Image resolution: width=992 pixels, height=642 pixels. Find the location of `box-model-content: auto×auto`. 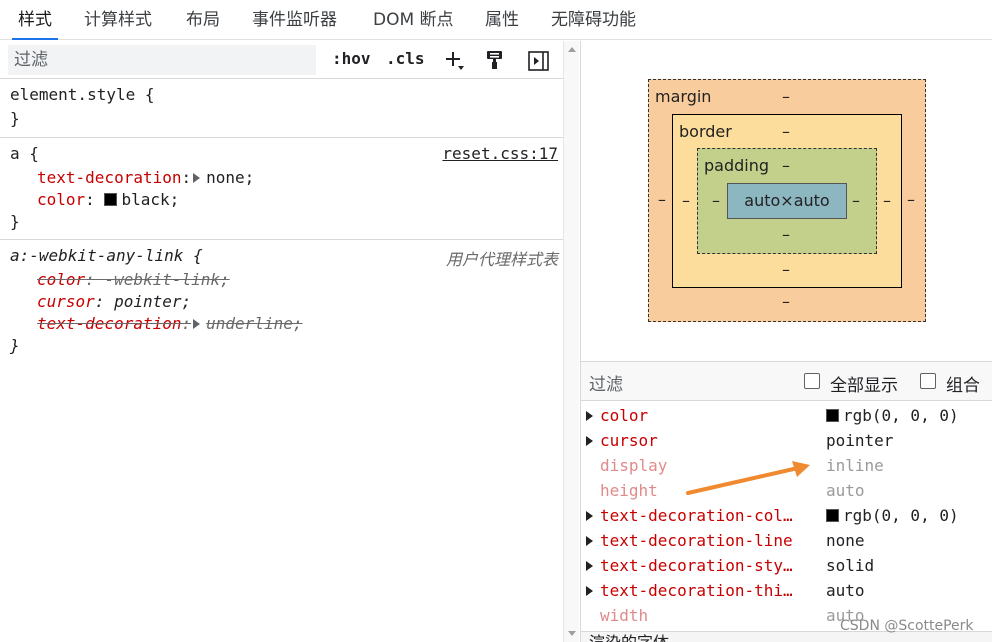

box-model-content: auto×auto is located at coordinates (787, 201).